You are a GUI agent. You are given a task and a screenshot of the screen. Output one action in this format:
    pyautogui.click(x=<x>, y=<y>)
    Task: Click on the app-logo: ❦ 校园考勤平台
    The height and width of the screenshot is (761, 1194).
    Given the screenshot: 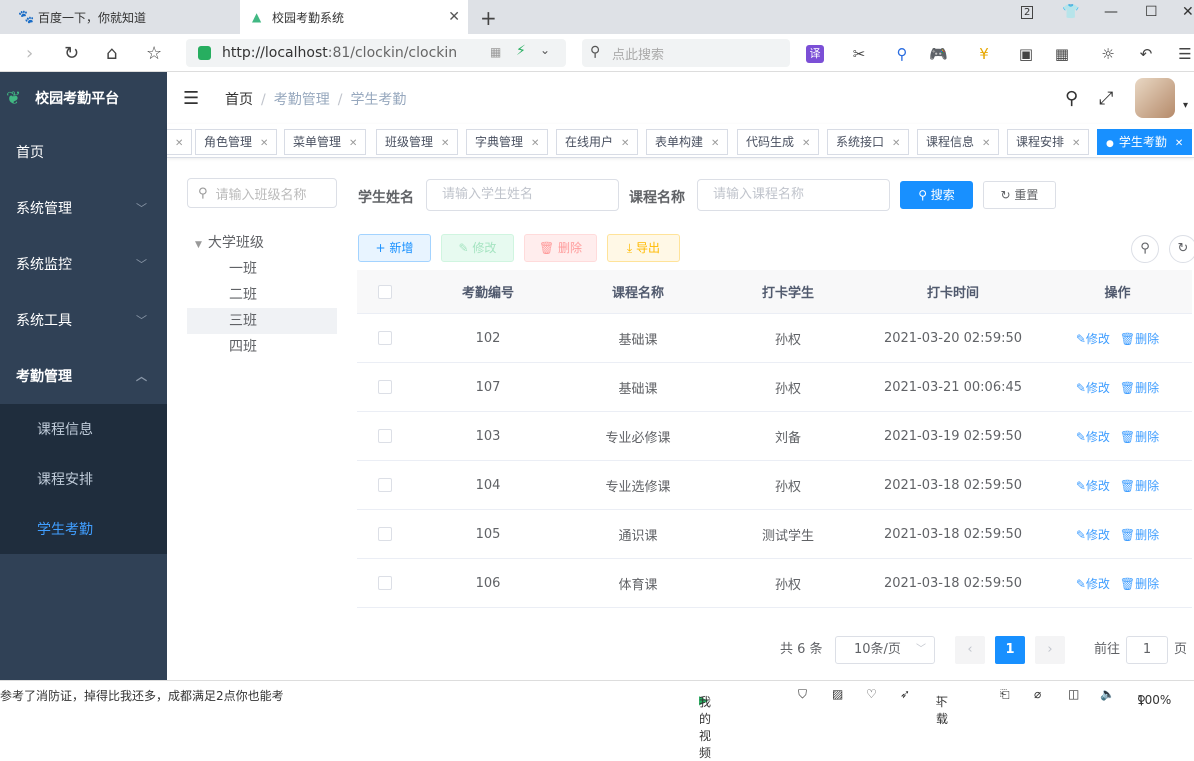 What is the action you would take?
    pyautogui.click(x=83, y=98)
    